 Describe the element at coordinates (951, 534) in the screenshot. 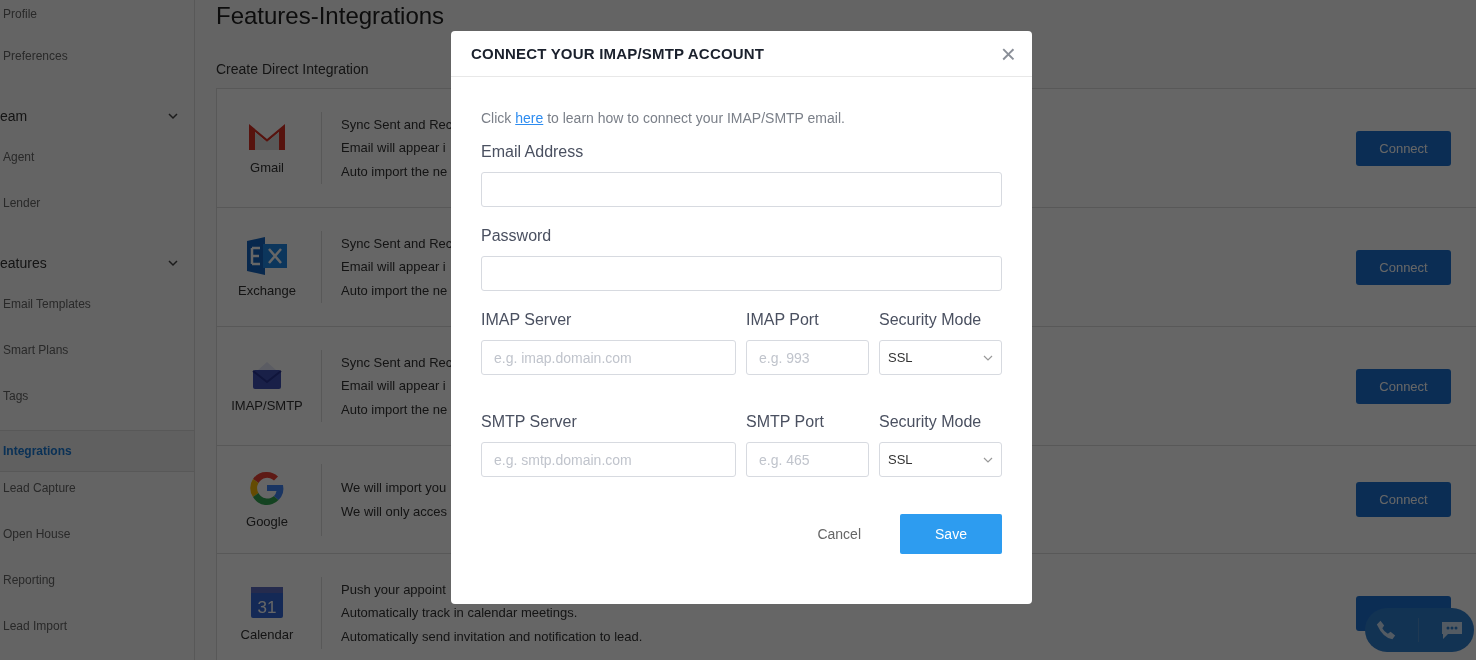

I see `save-button: Save` at that location.